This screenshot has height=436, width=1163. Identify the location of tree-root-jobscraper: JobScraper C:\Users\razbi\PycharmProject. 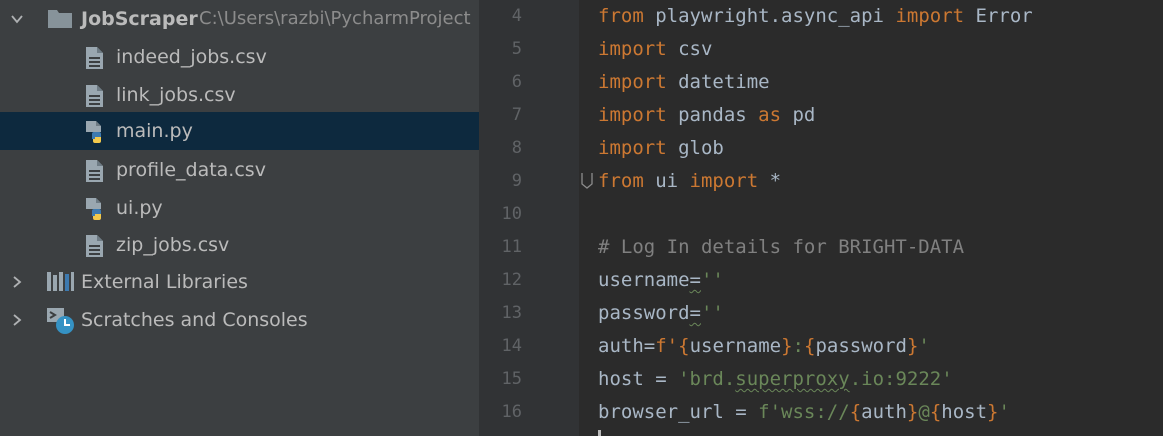
(239, 19).